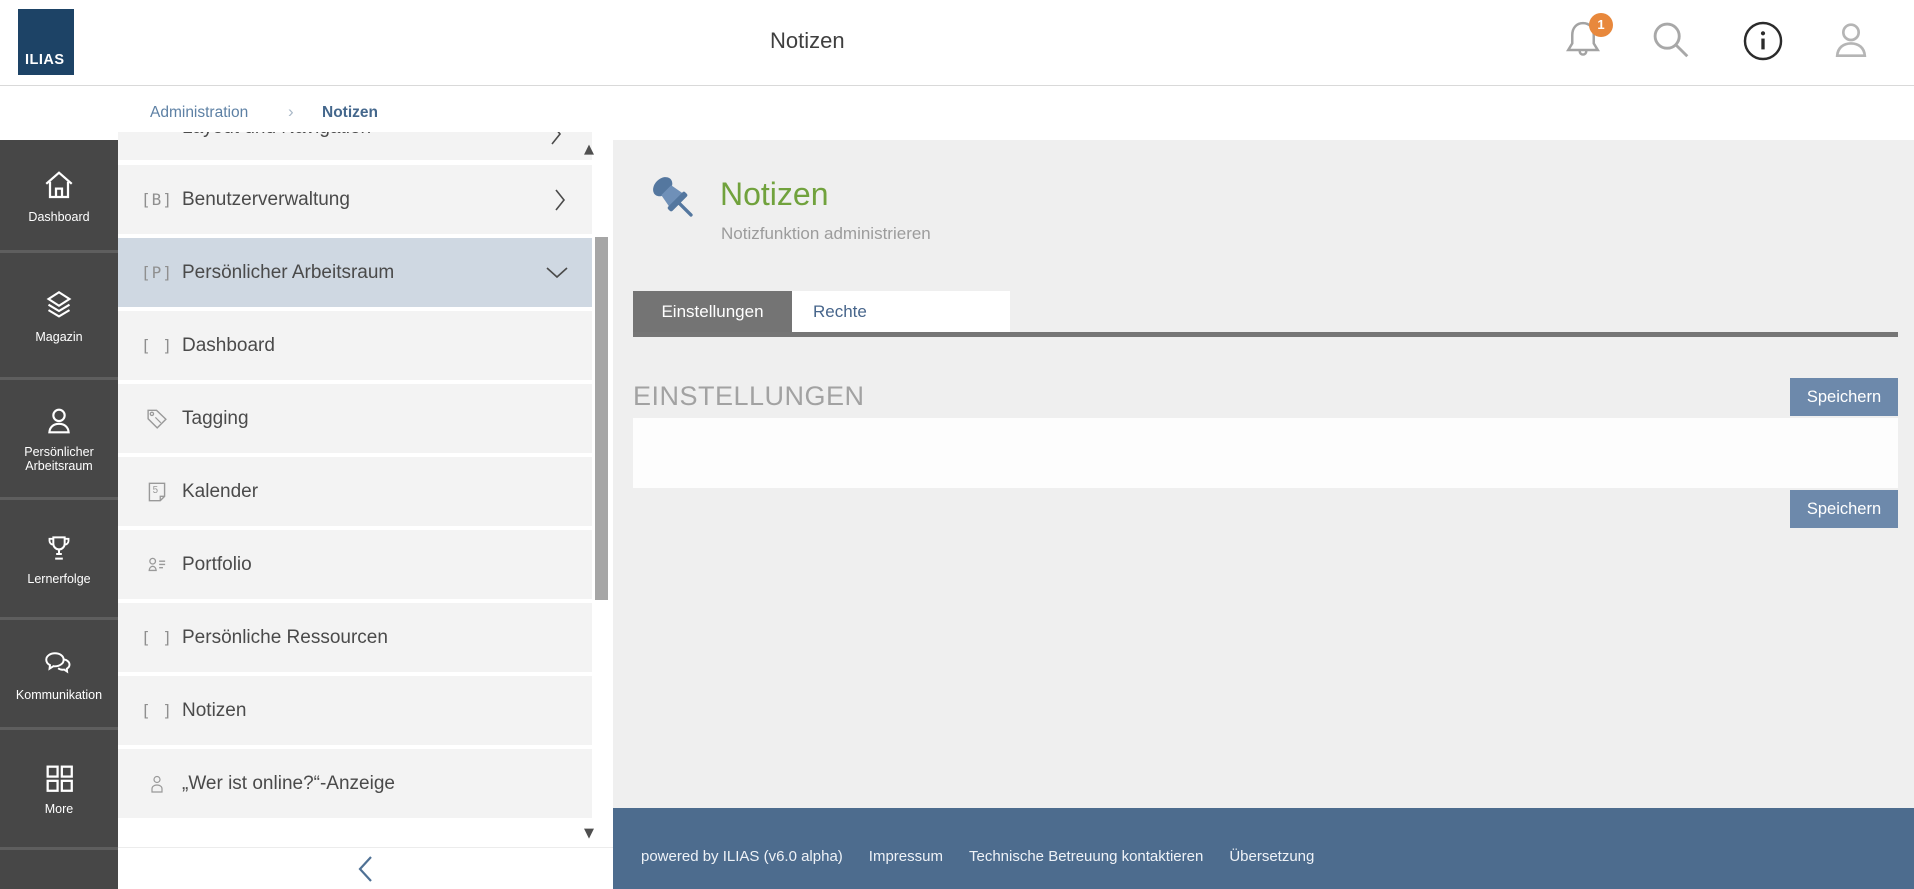  Describe the element at coordinates (1086, 856) in the screenshot. I see `footer-link-technische-betreuung: Technische Betreuung kontaktieren` at that location.